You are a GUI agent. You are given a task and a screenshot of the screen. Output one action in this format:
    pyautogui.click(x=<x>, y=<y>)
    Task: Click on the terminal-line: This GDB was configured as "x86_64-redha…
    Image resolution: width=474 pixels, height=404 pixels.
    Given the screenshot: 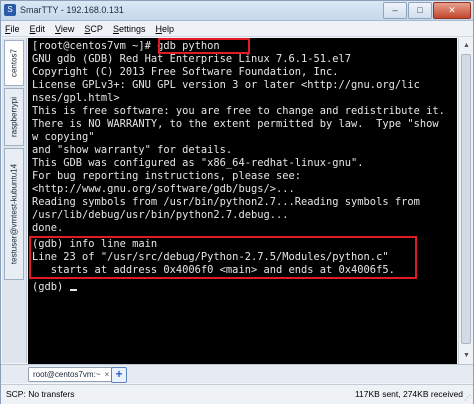 What is the action you would take?
    pyautogui.click(x=198, y=163)
    